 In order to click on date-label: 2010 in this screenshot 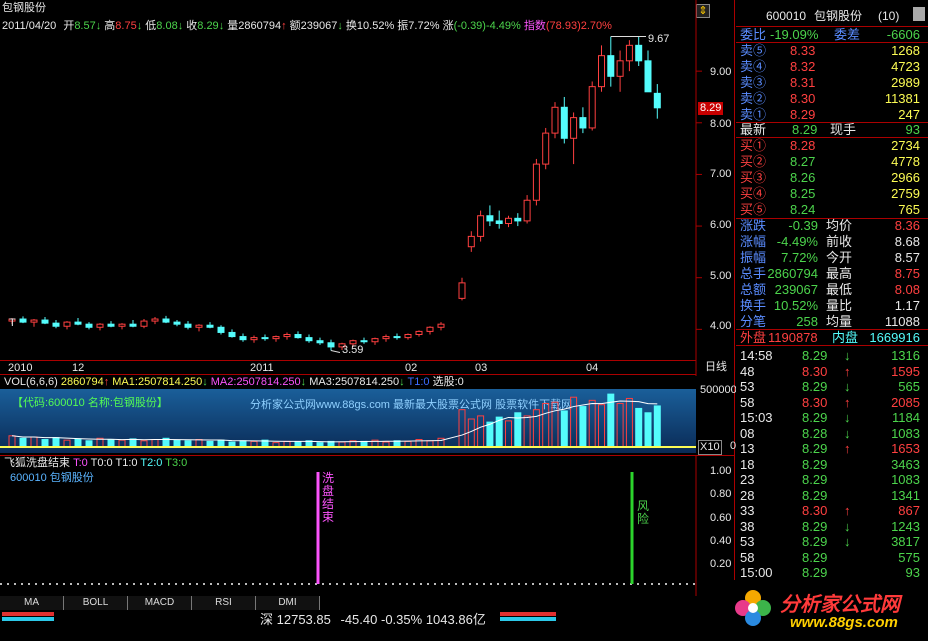, I will do `click(20, 368)`.